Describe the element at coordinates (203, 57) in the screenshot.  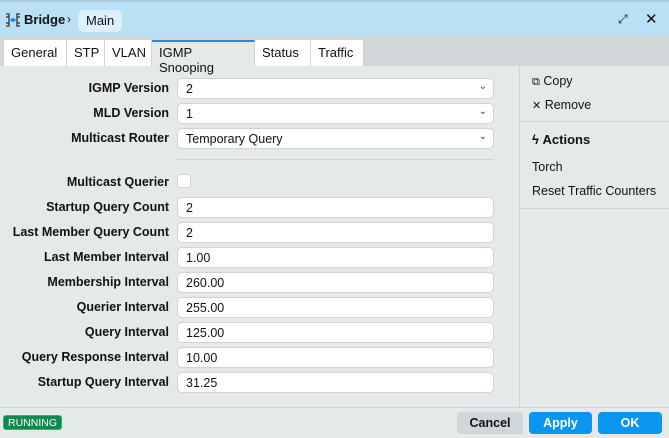
I see `tab-igmp-snooping: IGMP Snooping` at that location.